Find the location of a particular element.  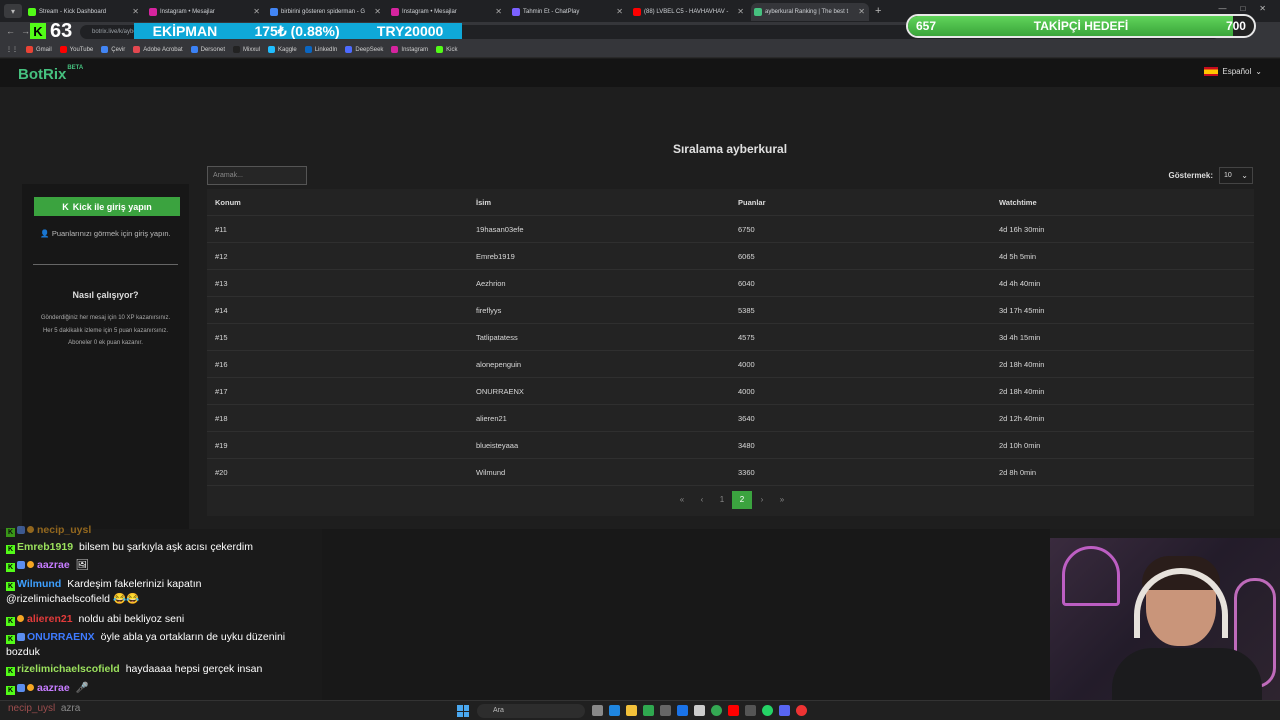

browser-tab: ayberkural Ranking | The best t ✕ is located at coordinates (810, 12).